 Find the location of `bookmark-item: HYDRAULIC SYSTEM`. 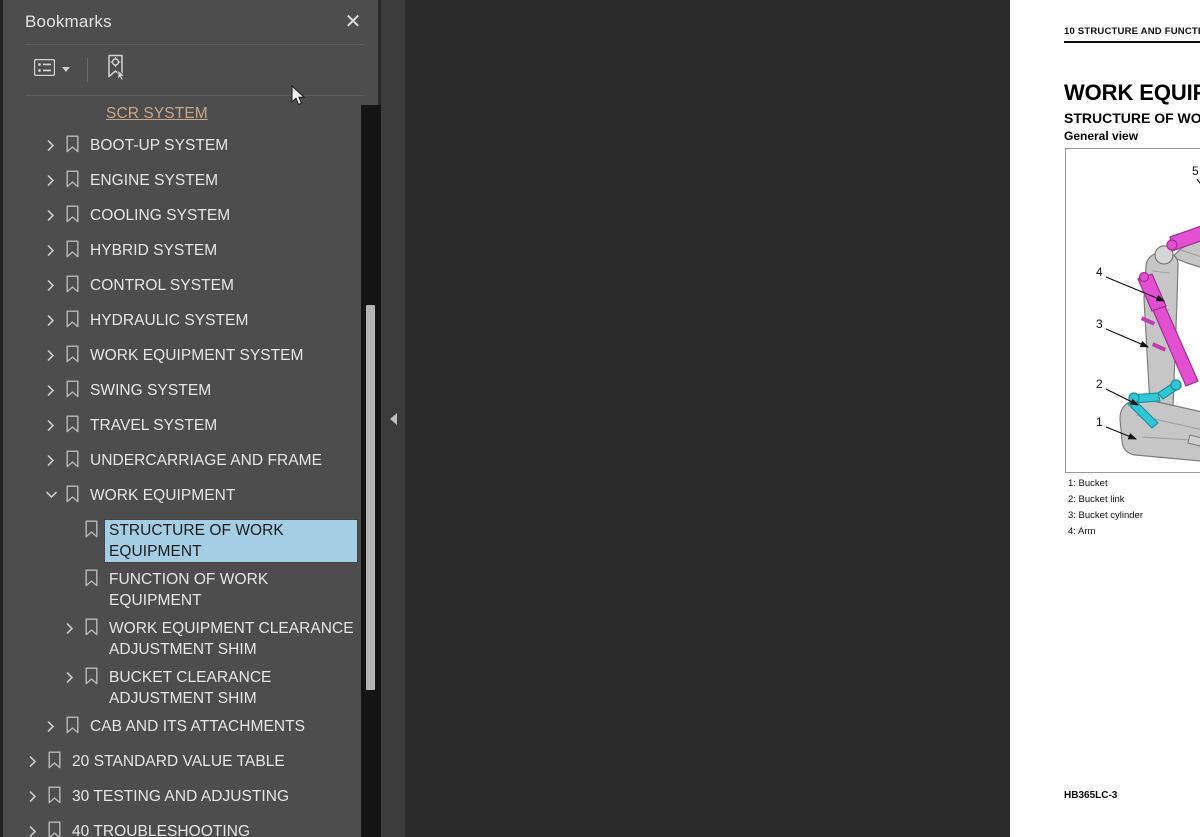

bookmark-item: HYDRAULIC SYSTEM is located at coordinates (182, 320).